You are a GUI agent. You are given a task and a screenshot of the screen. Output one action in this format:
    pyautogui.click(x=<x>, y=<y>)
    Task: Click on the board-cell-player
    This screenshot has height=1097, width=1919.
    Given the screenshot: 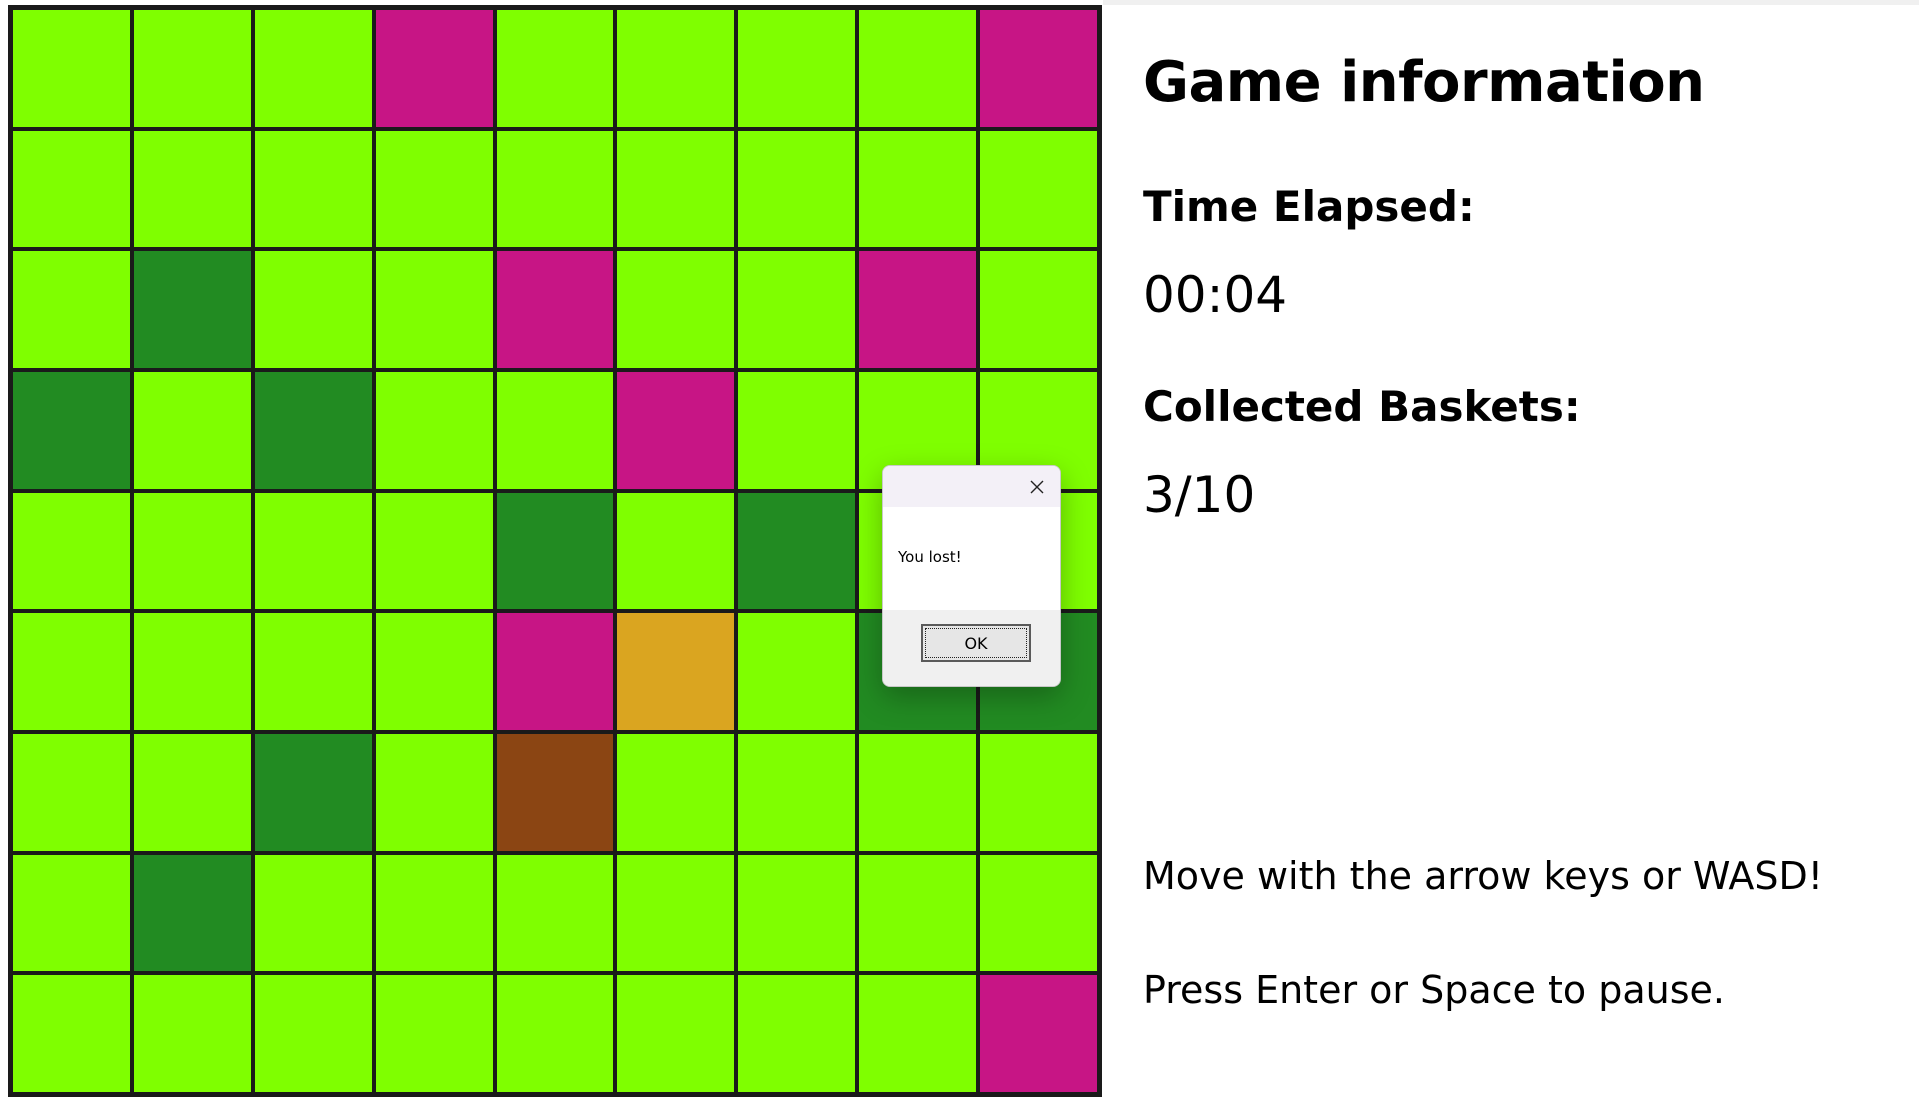 What is the action you would take?
    pyautogui.click(x=676, y=671)
    